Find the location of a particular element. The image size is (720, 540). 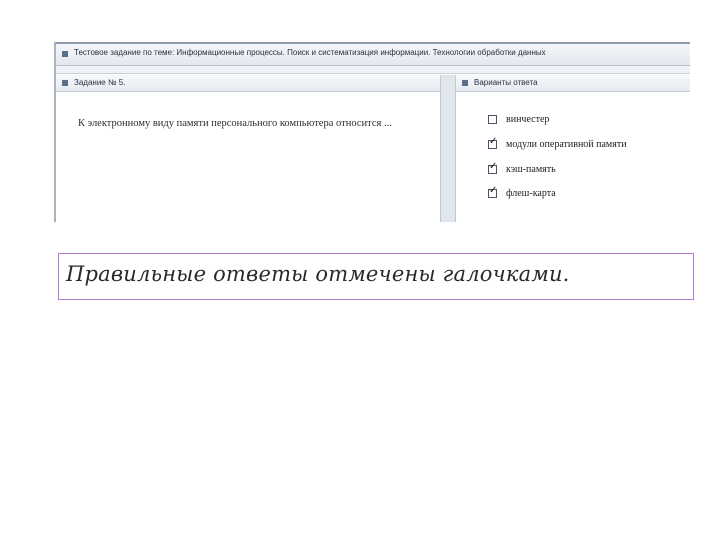

question-number: Задание № 5. is located at coordinates (100, 82).